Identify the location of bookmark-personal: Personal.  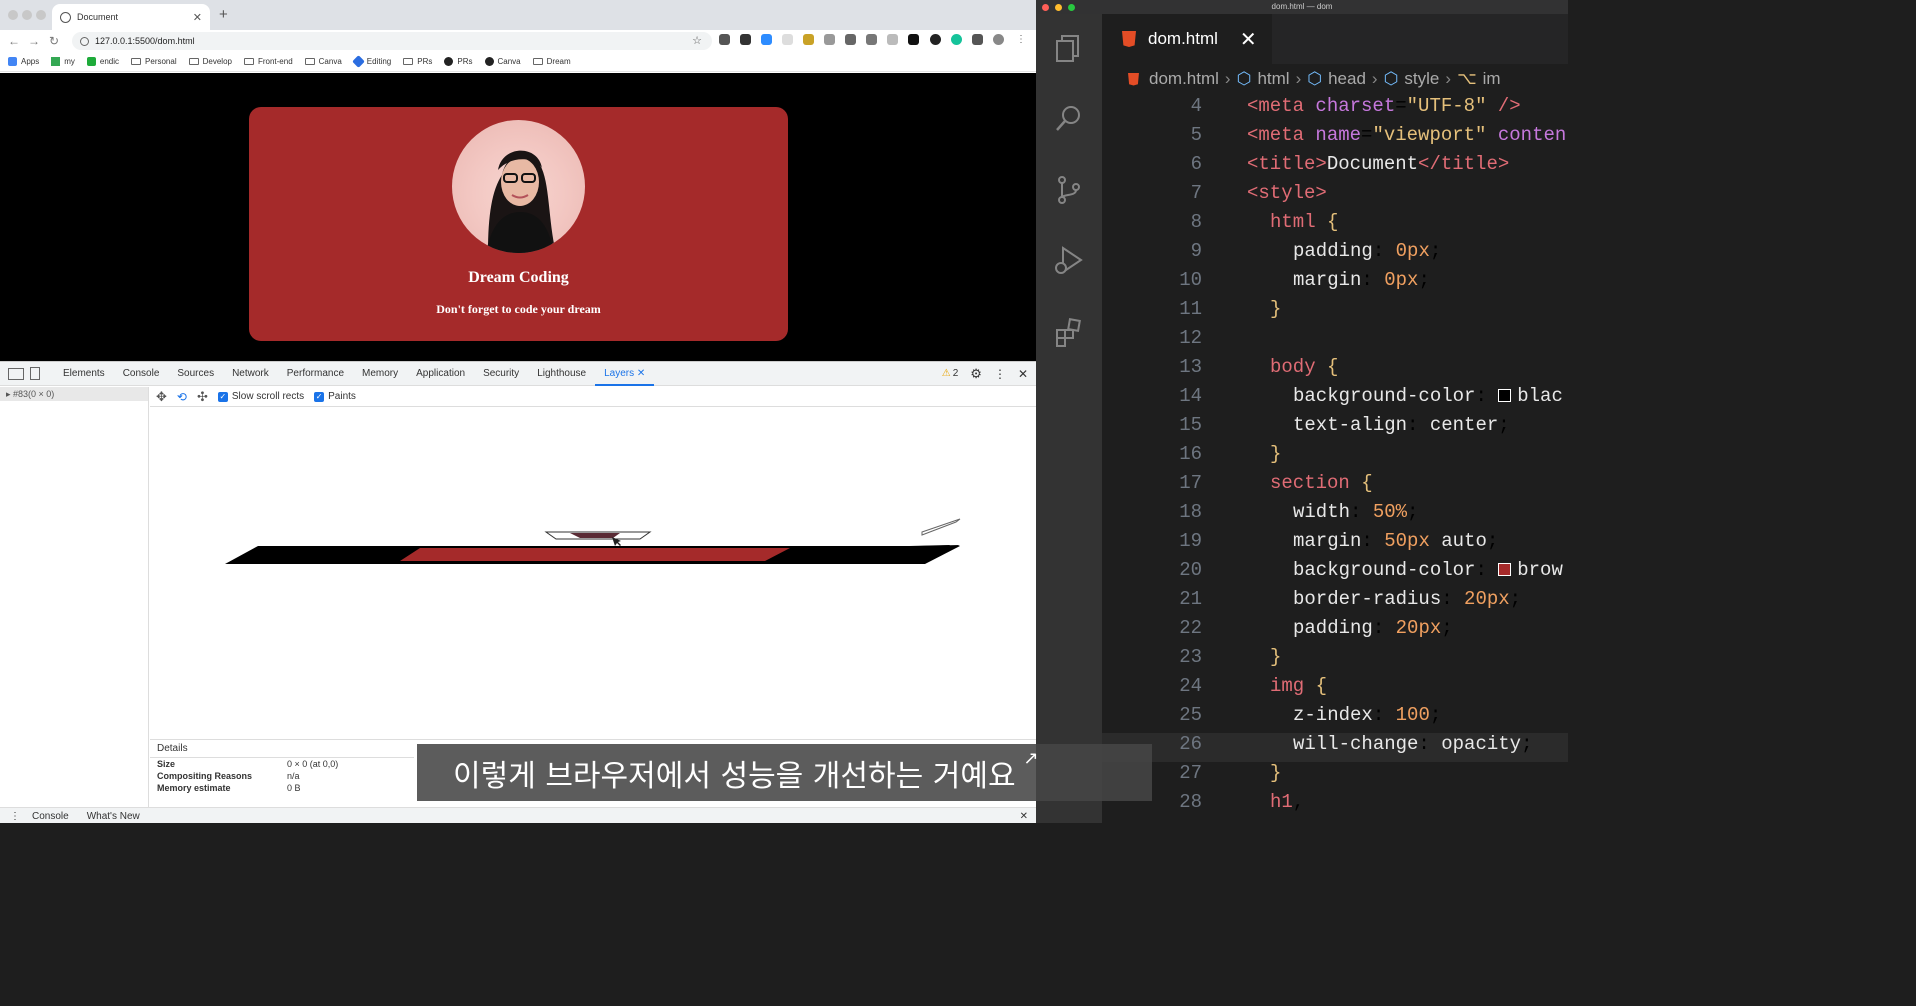
(154, 61).